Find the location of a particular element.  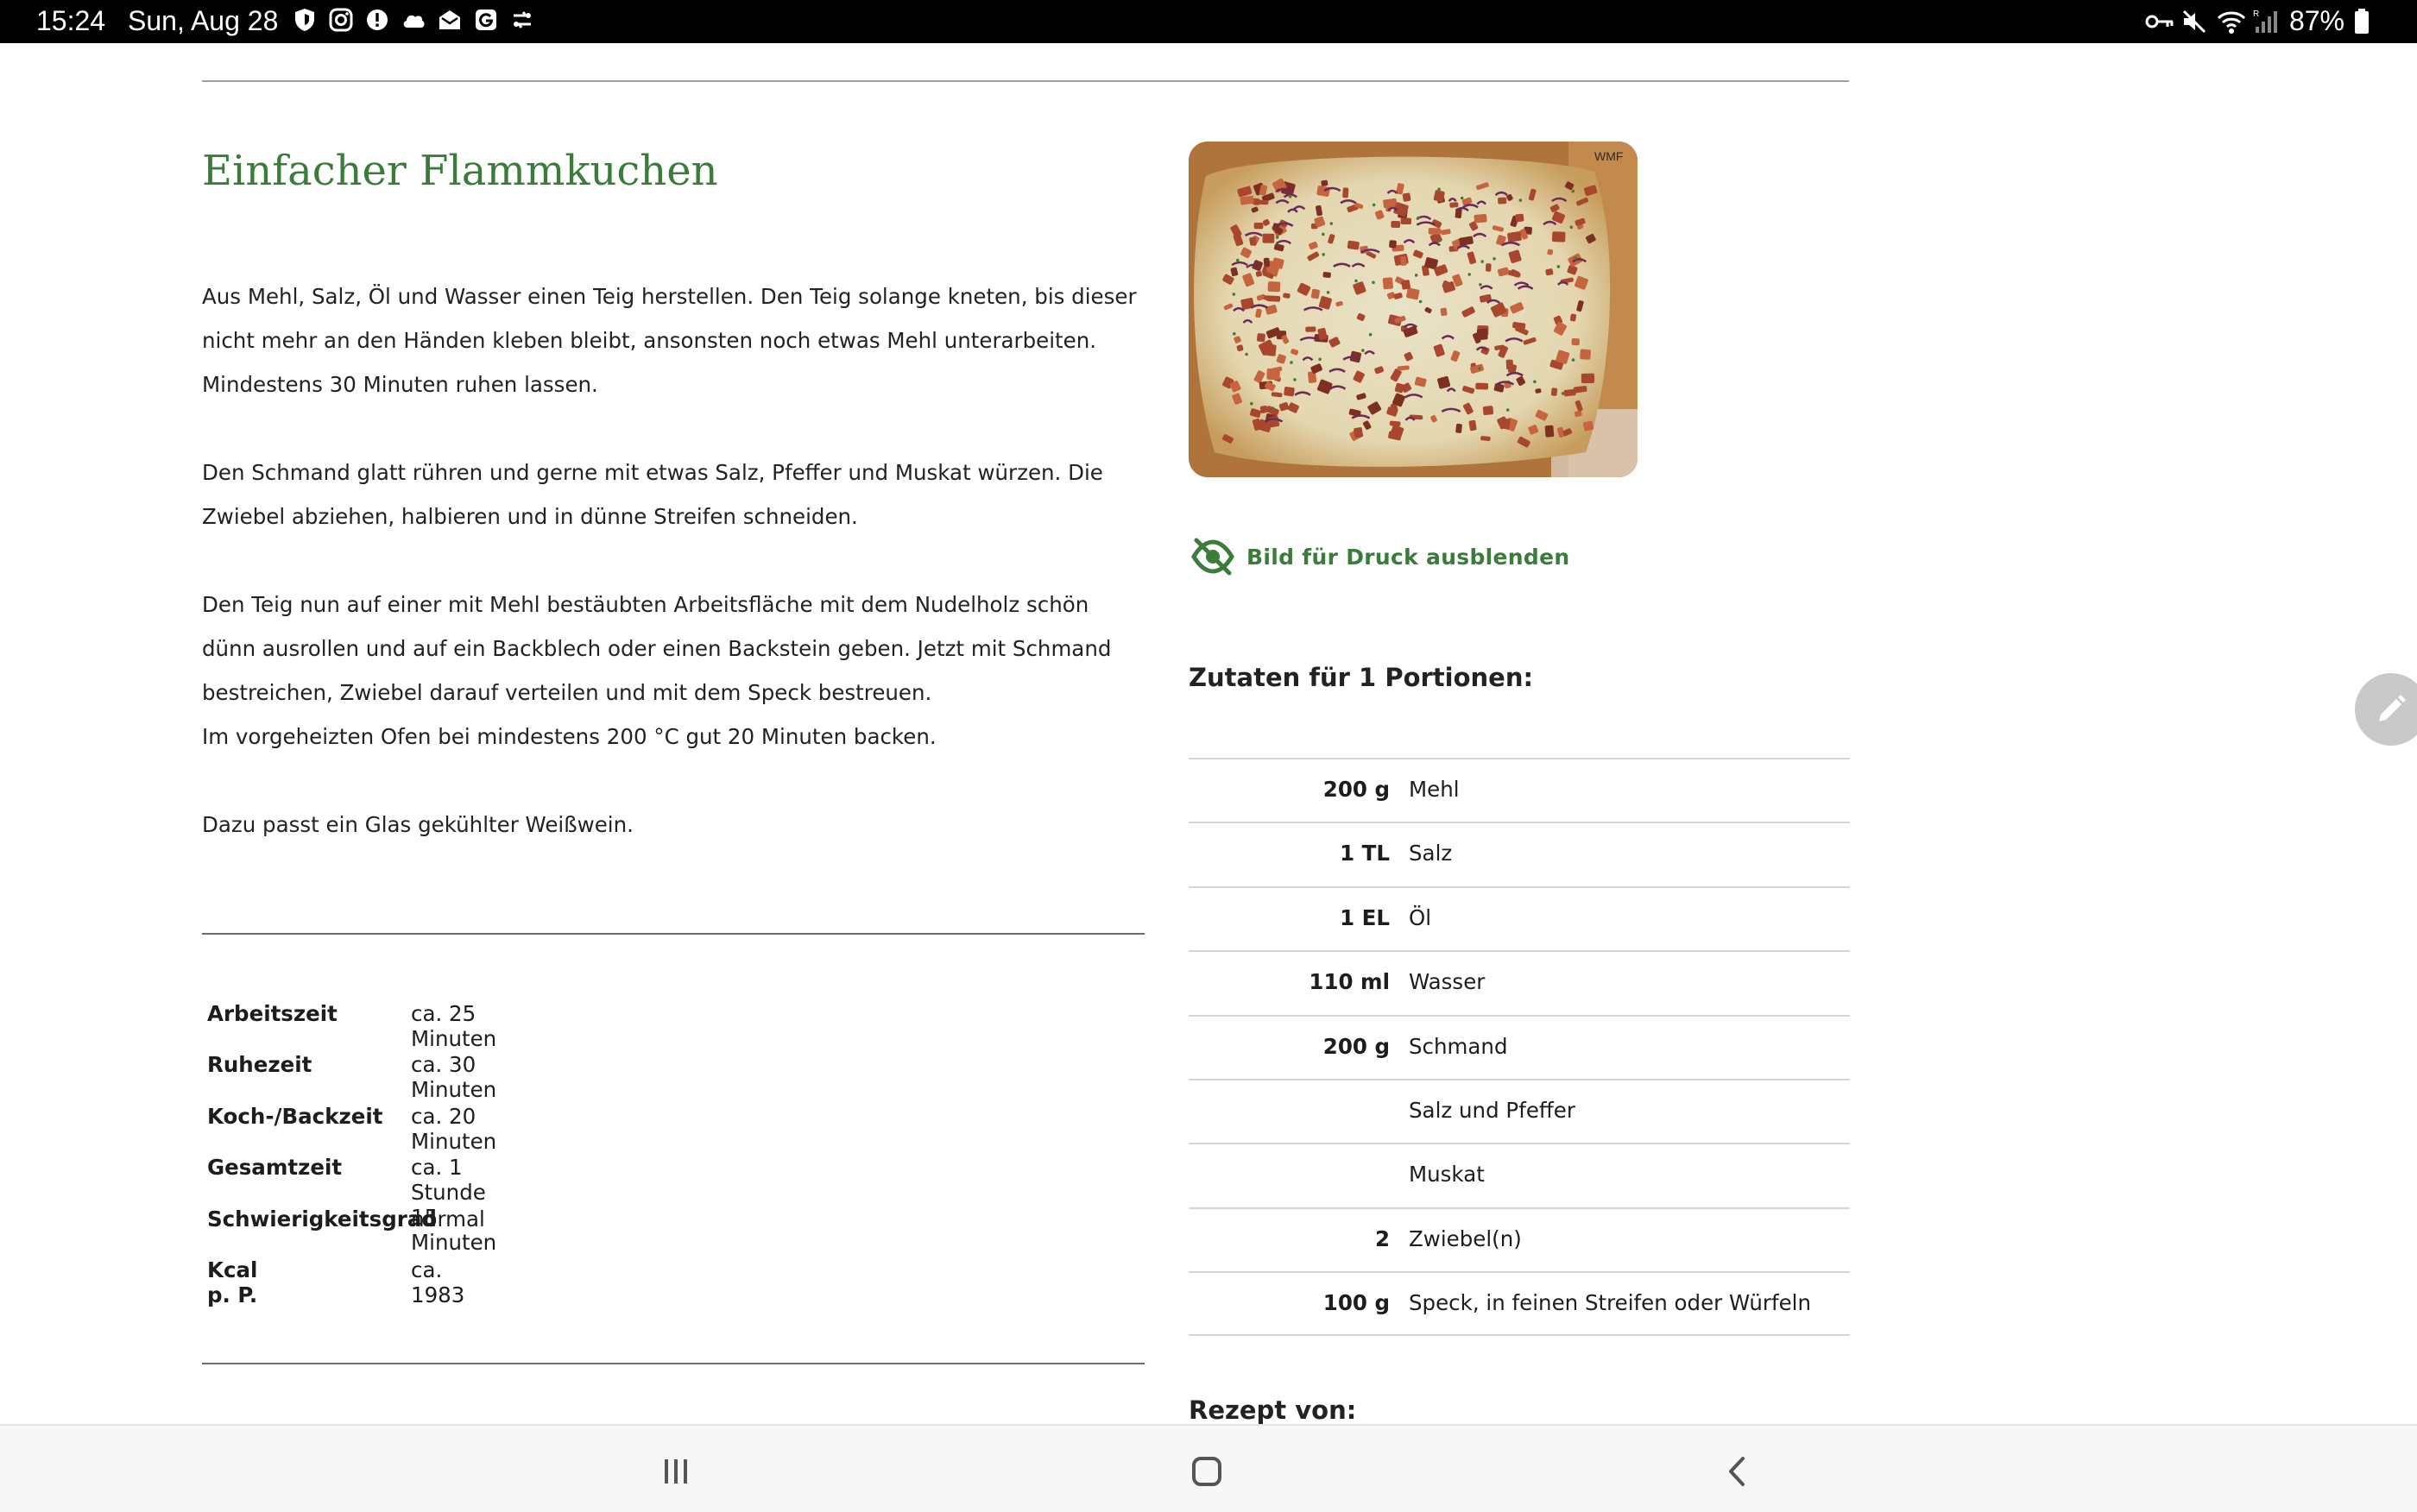

status-bar: 15:24 Sun, Aug 28 R 87% is located at coordinates (1208, 22).